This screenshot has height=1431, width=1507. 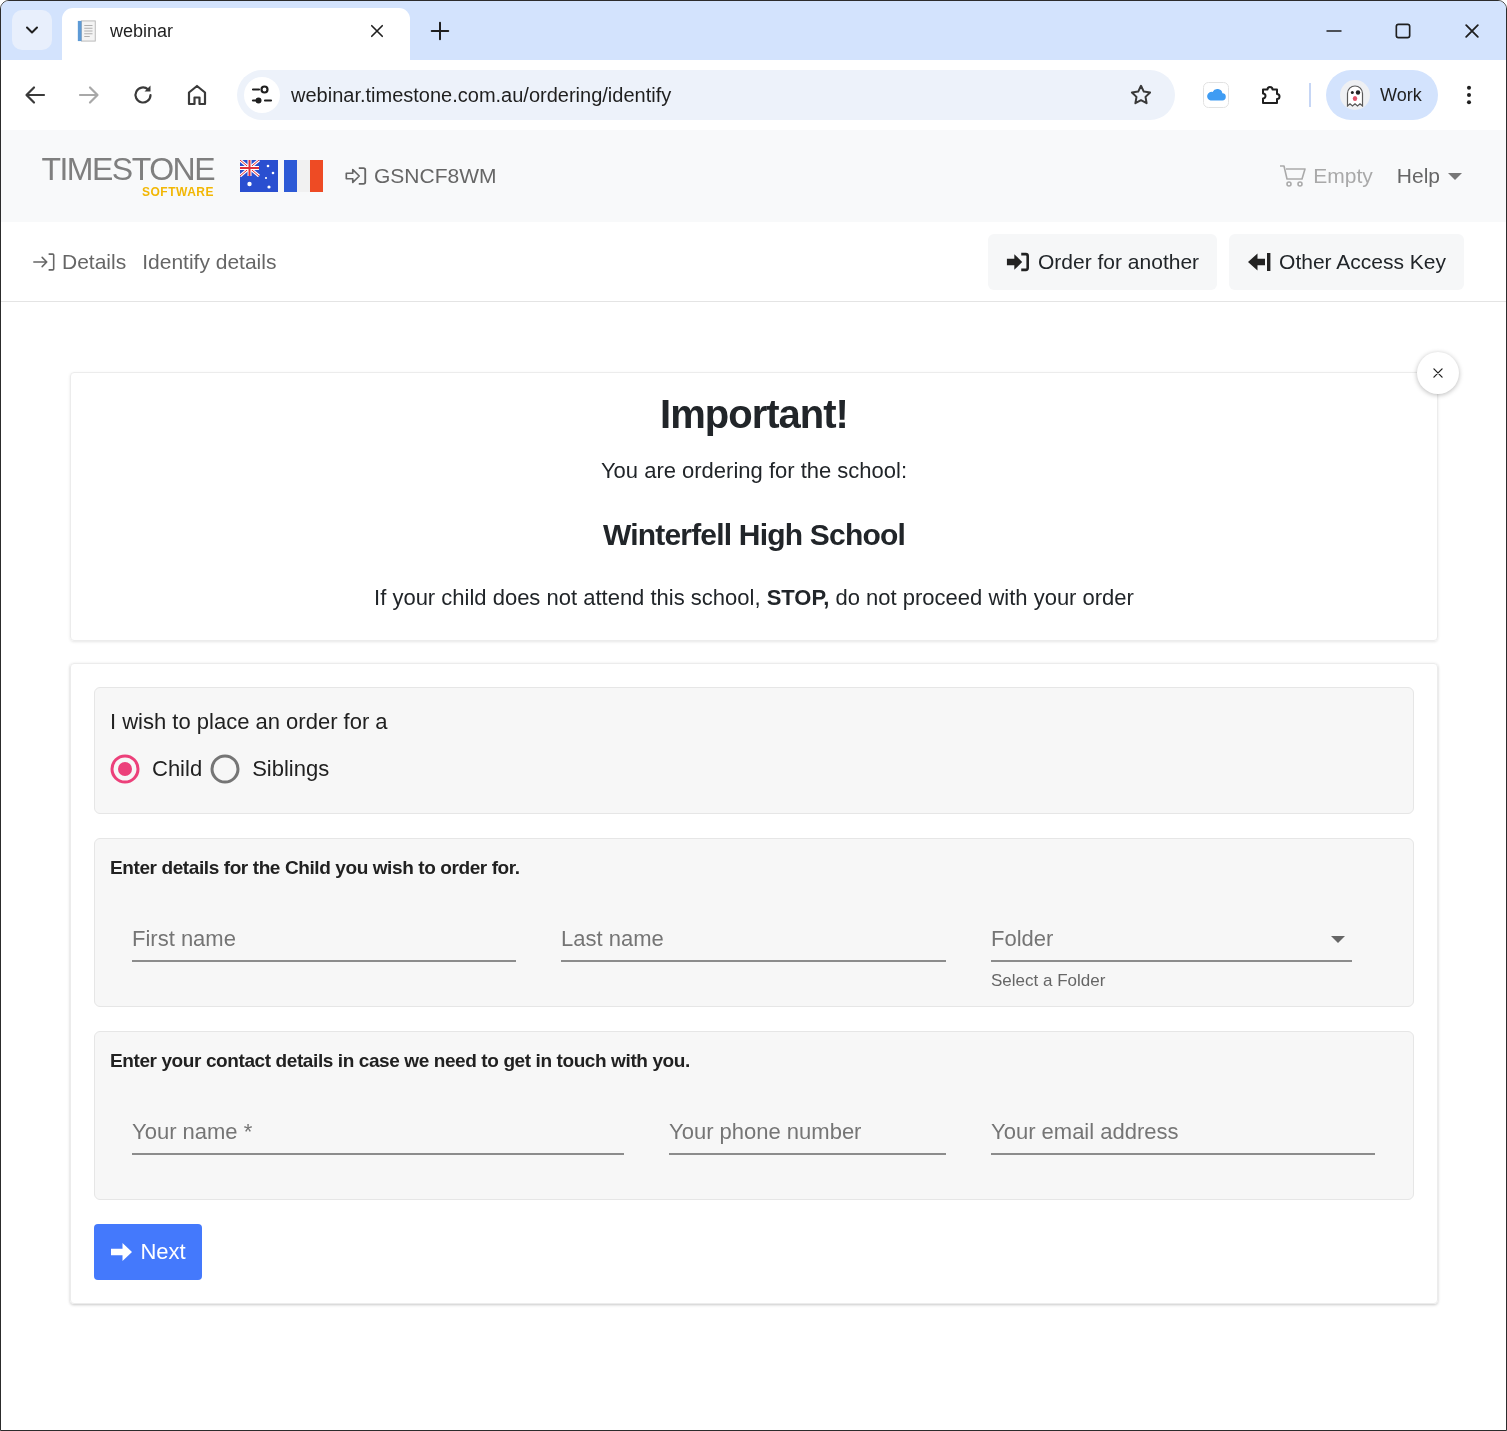 I want to click on star-icon, so click(x=1141, y=95).